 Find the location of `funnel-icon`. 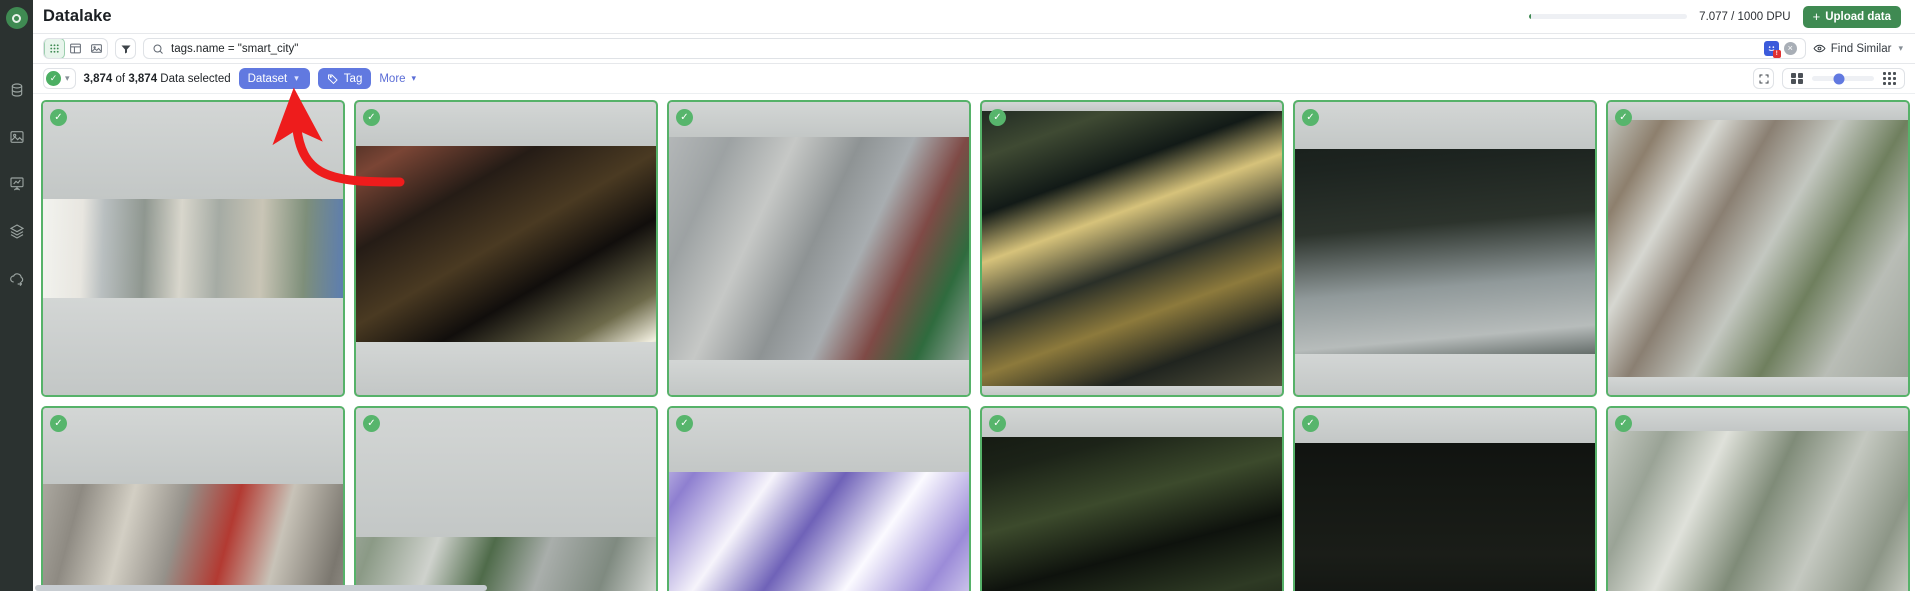

funnel-icon is located at coordinates (125, 49).